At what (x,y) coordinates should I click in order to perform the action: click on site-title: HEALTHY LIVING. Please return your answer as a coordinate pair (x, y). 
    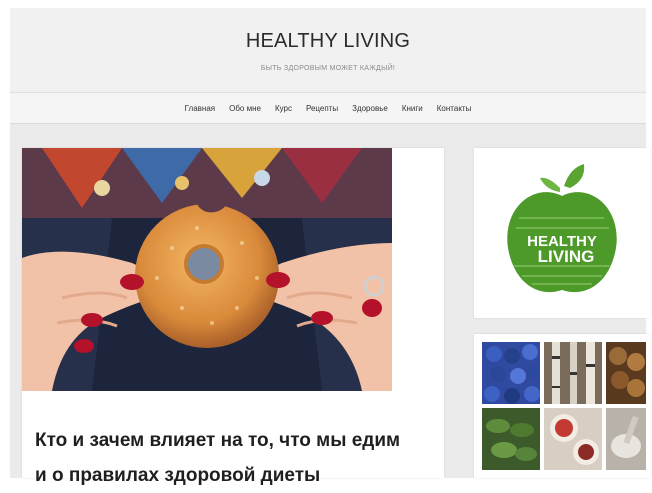
    Looking at the image, I should click on (328, 41).